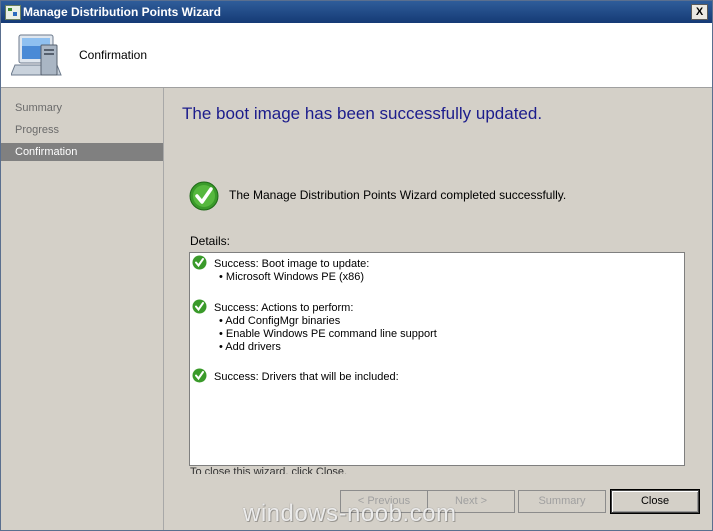 This screenshot has height=531, width=713. Describe the element at coordinates (250, 347) in the screenshot. I see `detail-list-item: • Add drivers` at that location.